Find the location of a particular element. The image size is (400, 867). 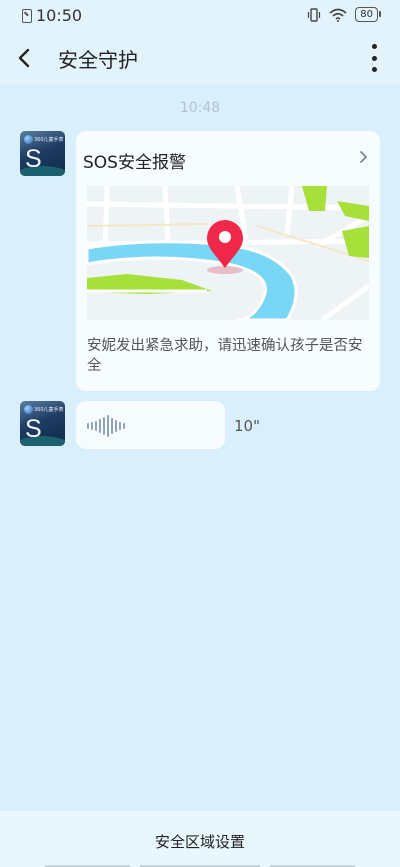

location-map is located at coordinates (228, 253).